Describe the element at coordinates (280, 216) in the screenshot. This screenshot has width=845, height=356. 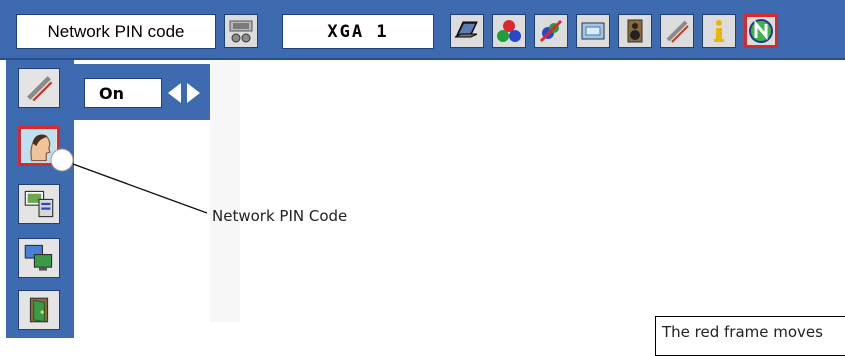
I see `callout-label: Network PIN Code` at that location.